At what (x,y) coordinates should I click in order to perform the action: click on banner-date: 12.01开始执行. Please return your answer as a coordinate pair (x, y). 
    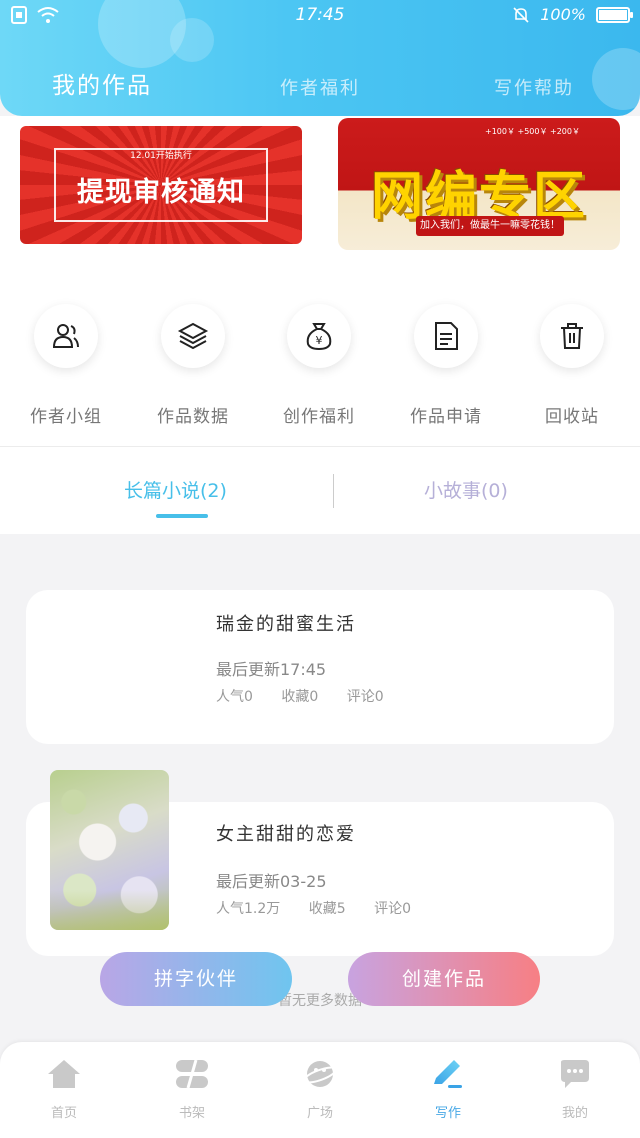
    Looking at the image, I should click on (161, 156).